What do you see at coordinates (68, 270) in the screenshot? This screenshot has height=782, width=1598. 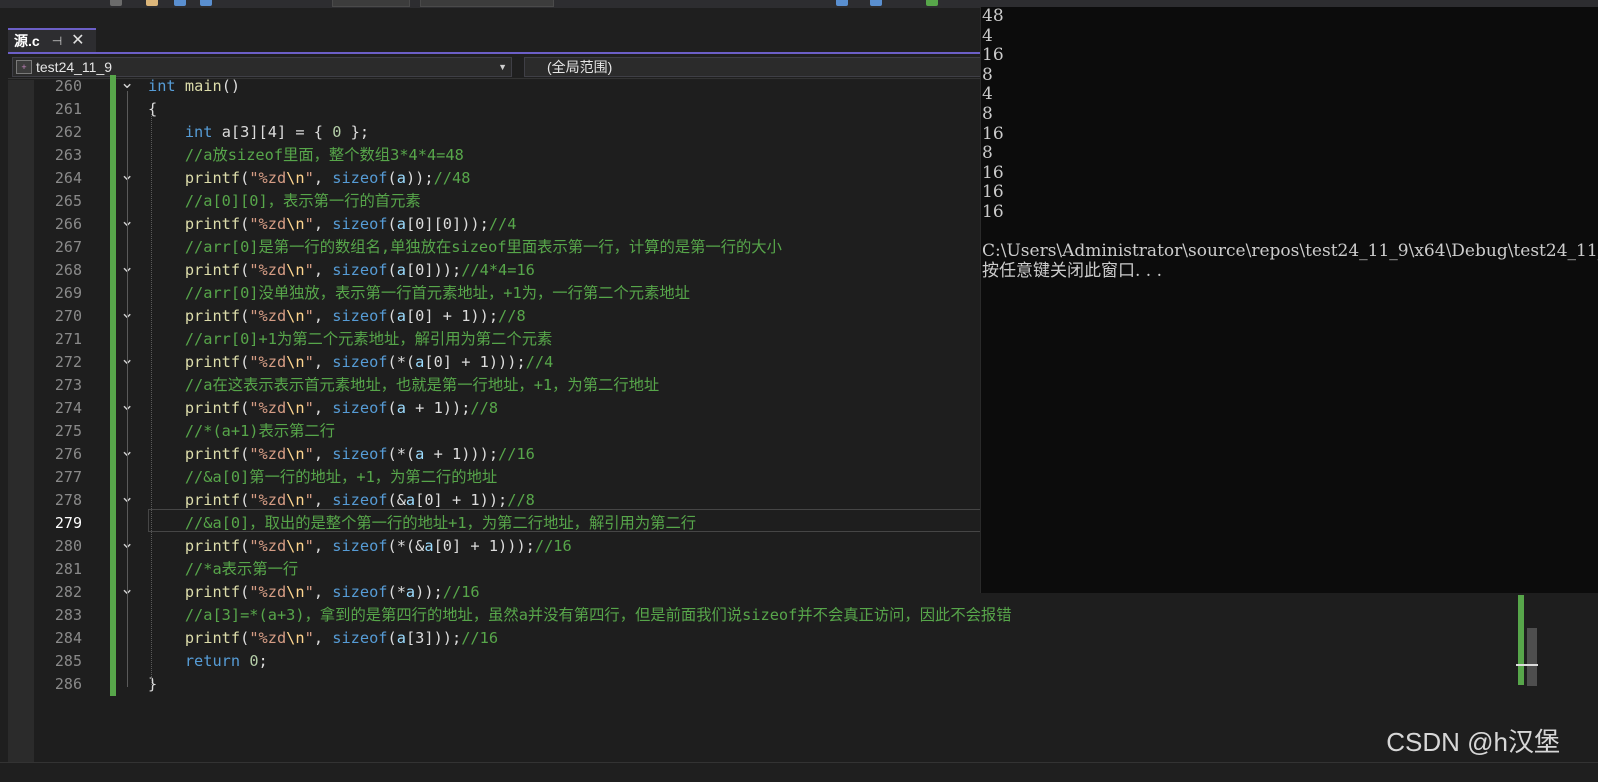 I see `line-number: 268` at bounding box center [68, 270].